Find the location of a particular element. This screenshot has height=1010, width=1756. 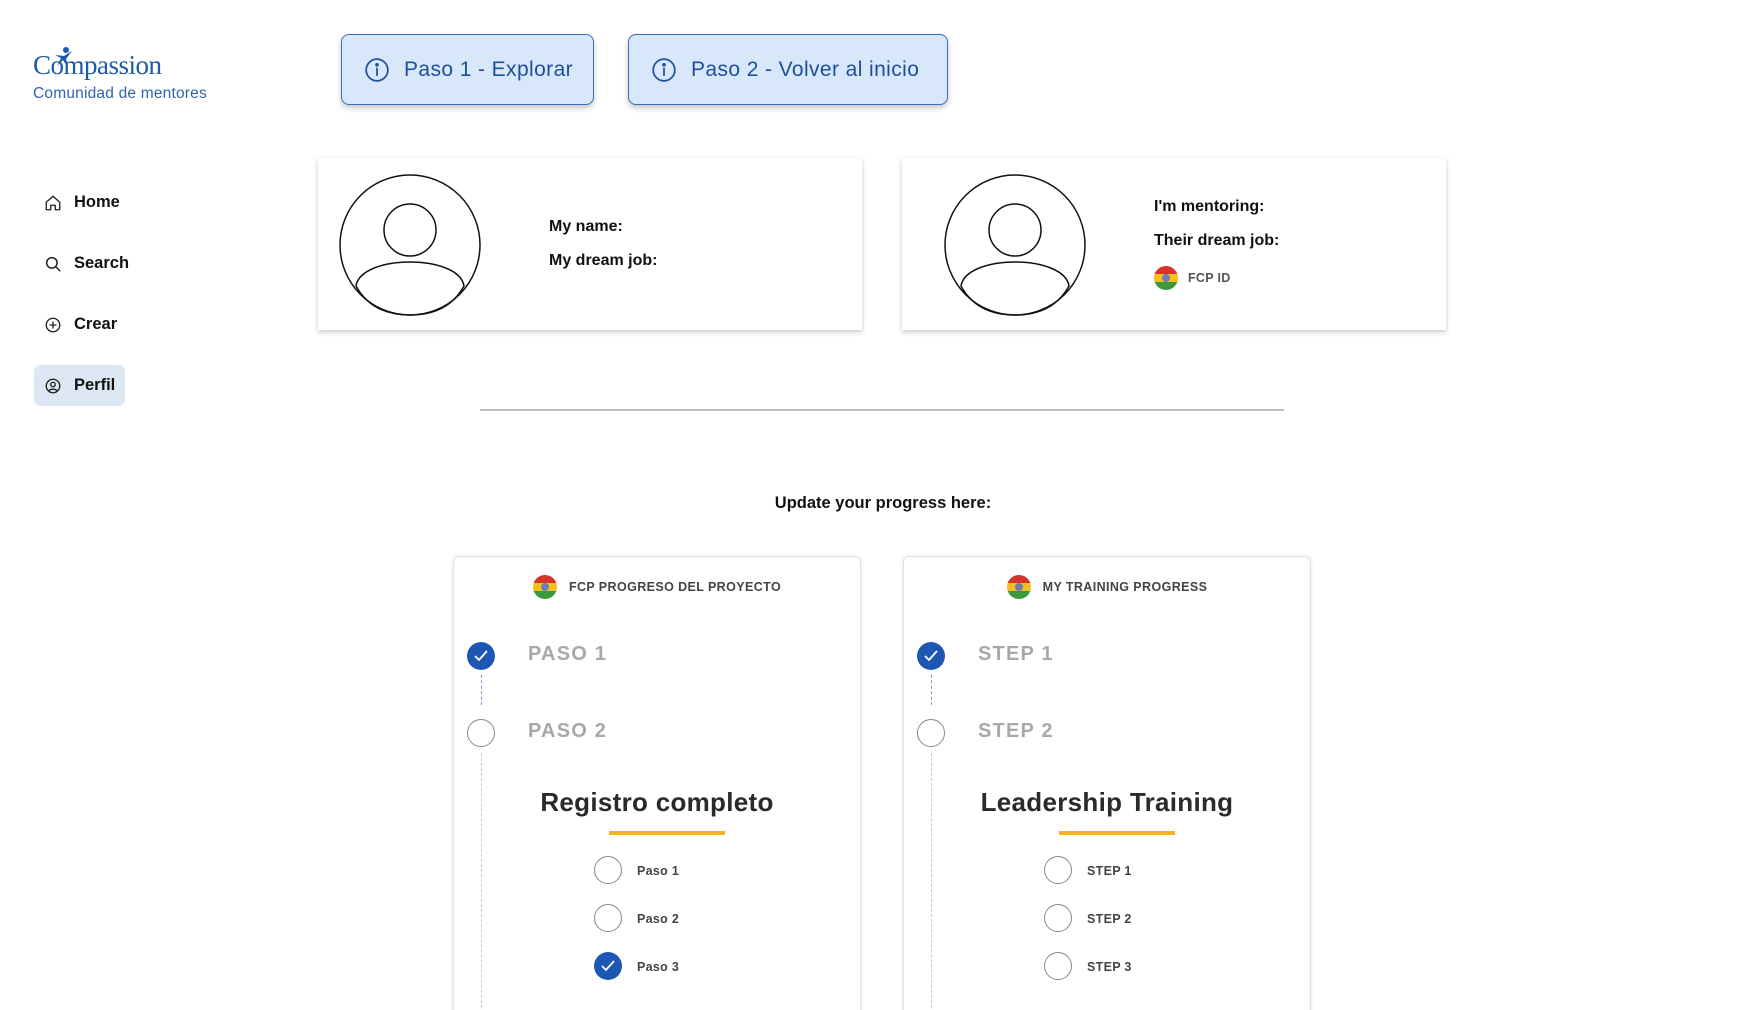

paso-1-explorar-button: Paso 1 - Explorar is located at coordinates (467, 69).